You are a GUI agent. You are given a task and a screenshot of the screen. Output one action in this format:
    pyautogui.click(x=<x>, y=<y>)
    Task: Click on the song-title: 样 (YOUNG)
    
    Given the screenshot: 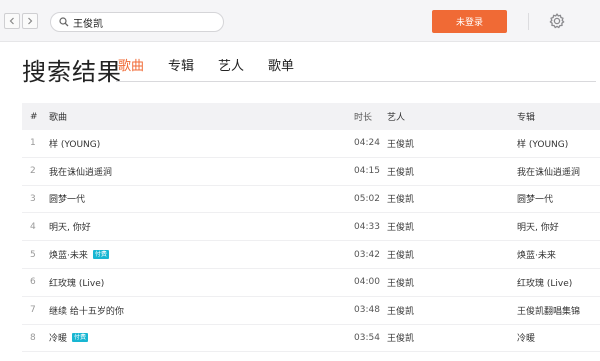 What is the action you would take?
    pyautogui.click(x=74, y=143)
    